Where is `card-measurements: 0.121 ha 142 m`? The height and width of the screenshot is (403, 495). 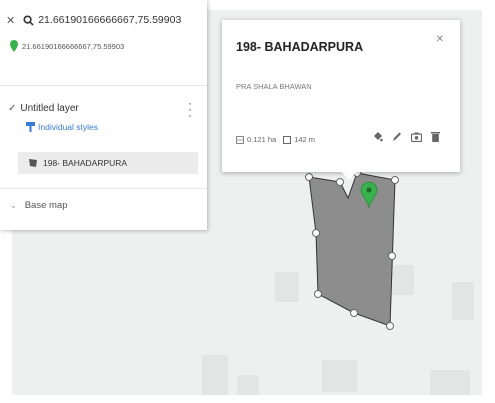
card-measurements: 0.121 ha 142 m is located at coordinates (275, 139).